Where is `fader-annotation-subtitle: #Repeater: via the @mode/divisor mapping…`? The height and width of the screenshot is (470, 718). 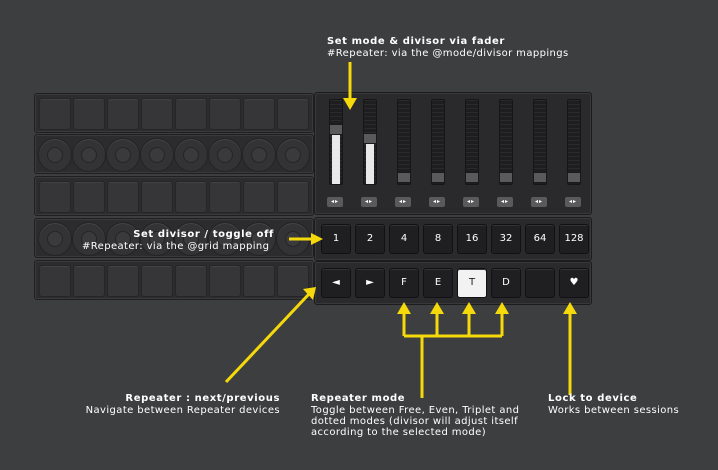
fader-annotation-subtitle: #Repeater: via the @mode/divisor mapping… is located at coordinates (448, 53).